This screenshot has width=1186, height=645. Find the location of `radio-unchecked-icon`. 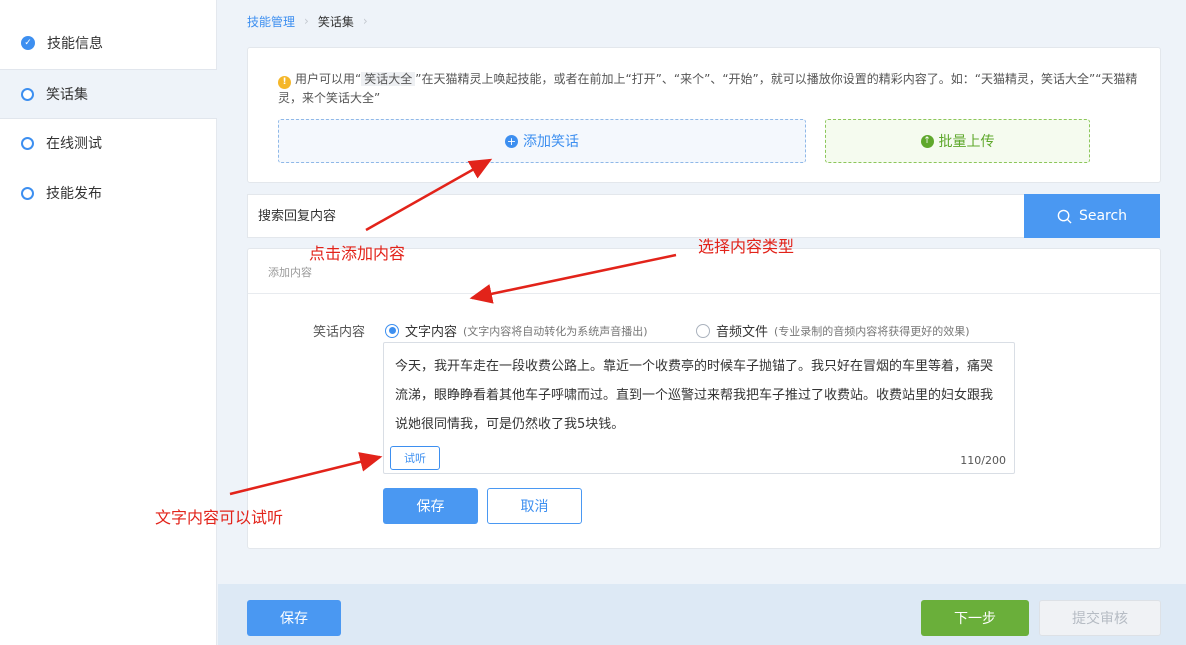

radio-unchecked-icon is located at coordinates (703, 330).